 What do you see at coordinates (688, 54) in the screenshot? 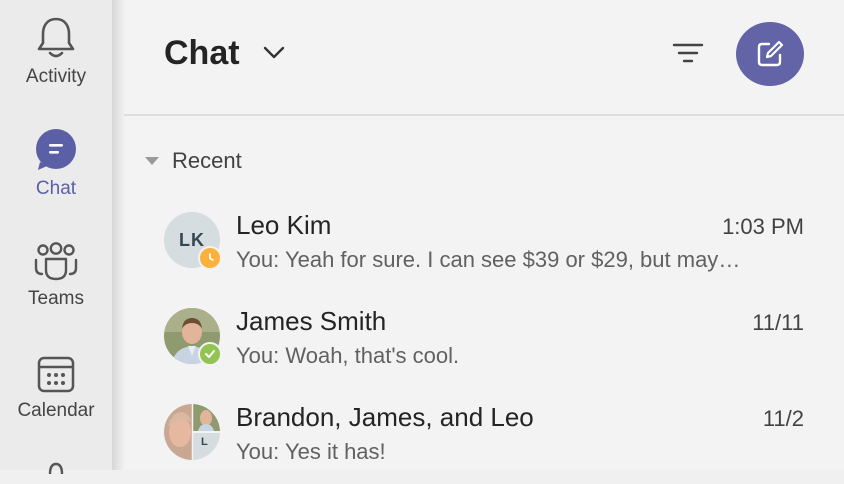
I see `filter-icon` at bounding box center [688, 54].